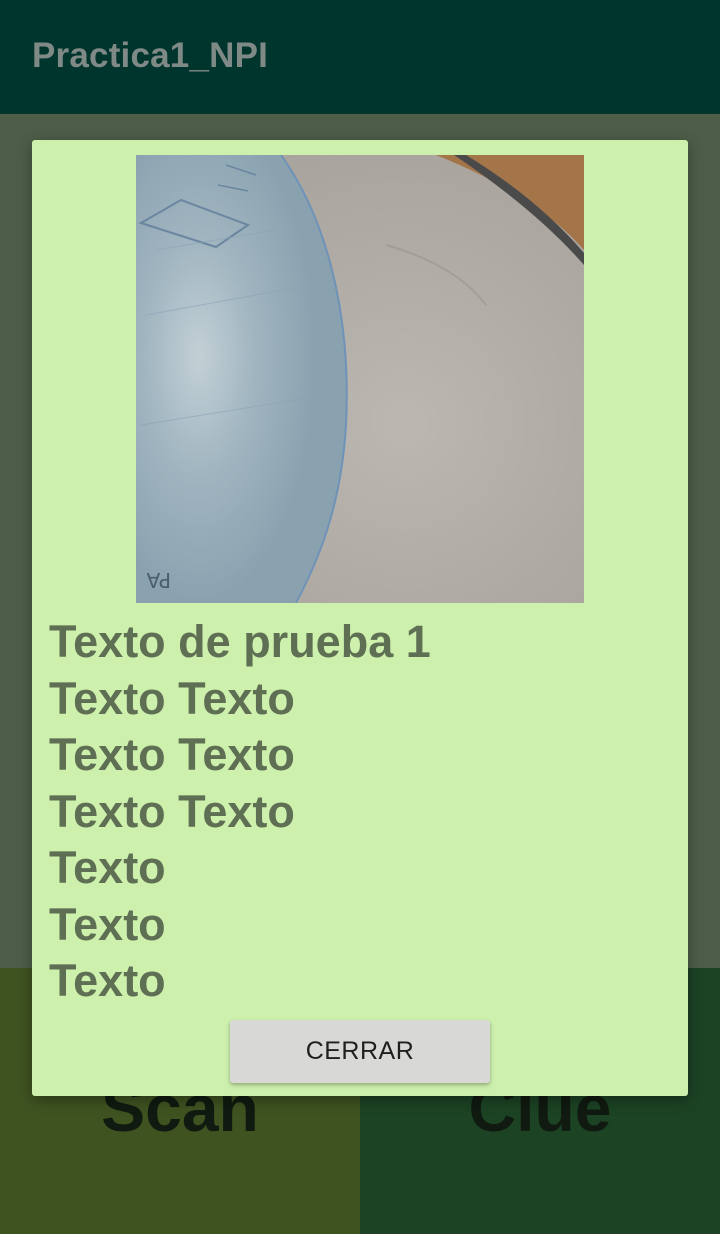 This screenshot has width=720, height=1234. What do you see at coordinates (150, 55) in the screenshot?
I see `app-title: Practica1_NPI` at bounding box center [150, 55].